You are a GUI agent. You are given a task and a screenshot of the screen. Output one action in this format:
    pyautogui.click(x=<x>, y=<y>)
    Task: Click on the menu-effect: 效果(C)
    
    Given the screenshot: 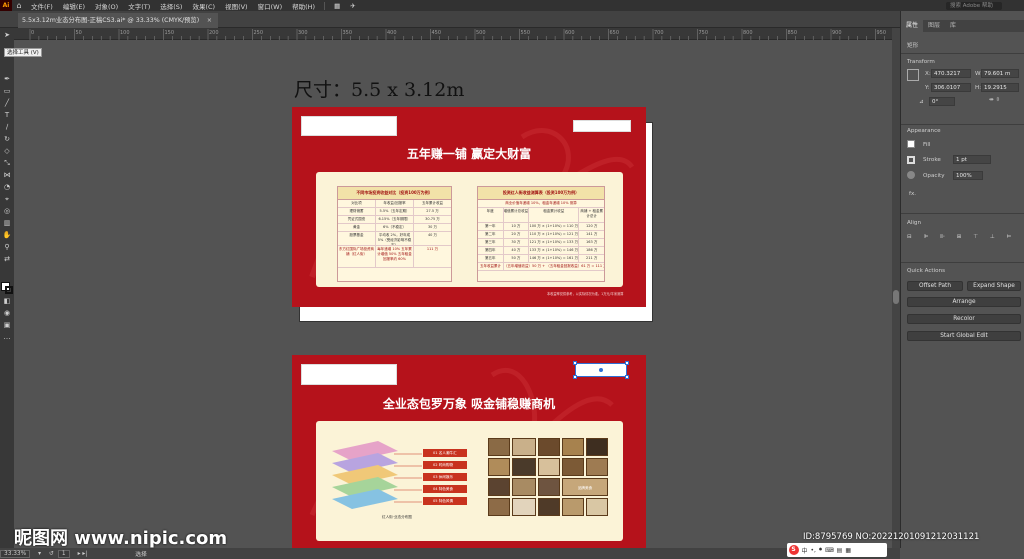 What is the action you would take?
    pyautogui.click(x=203, y=6)
    